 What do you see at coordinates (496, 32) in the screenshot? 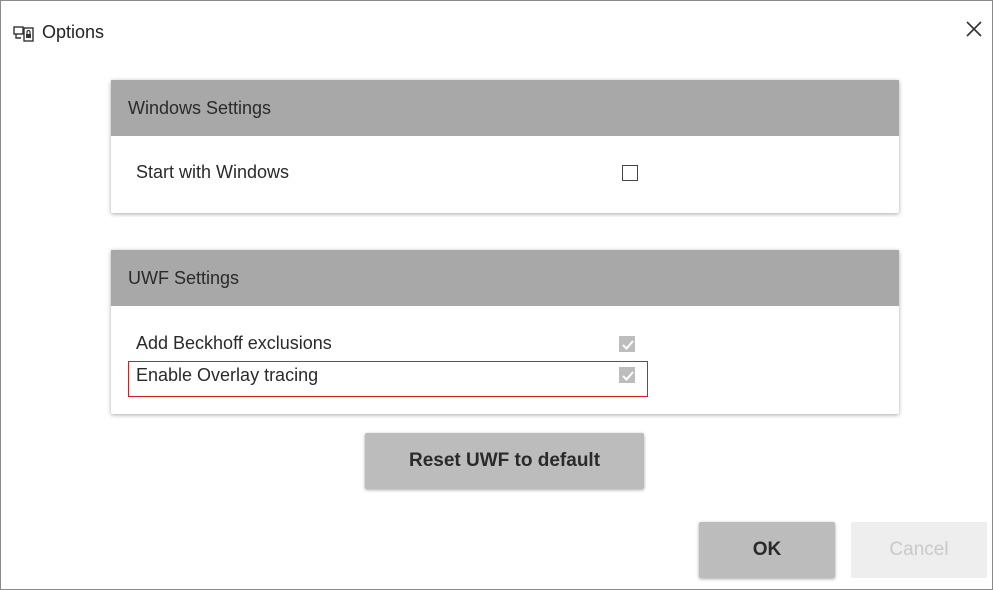
I see `title-bar: Options` at bounding box center [496, 32].